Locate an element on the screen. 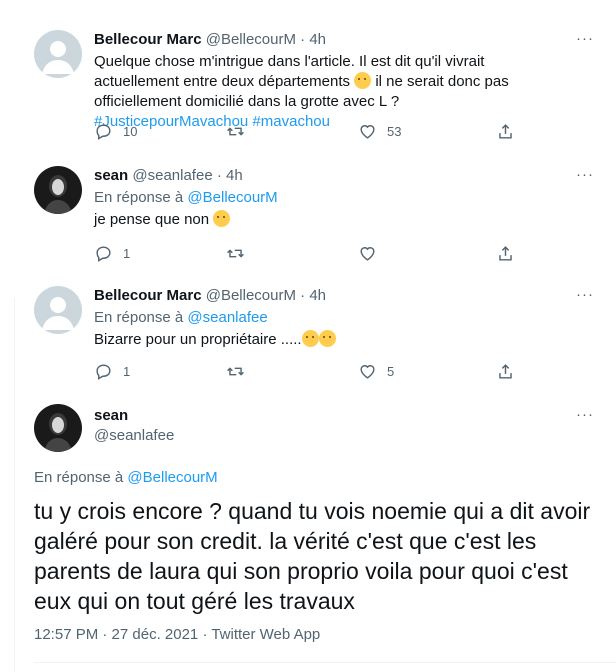 The height and width of the screenshot is (672, 616). reply-button: 10 is located at coordinates (115, 131).